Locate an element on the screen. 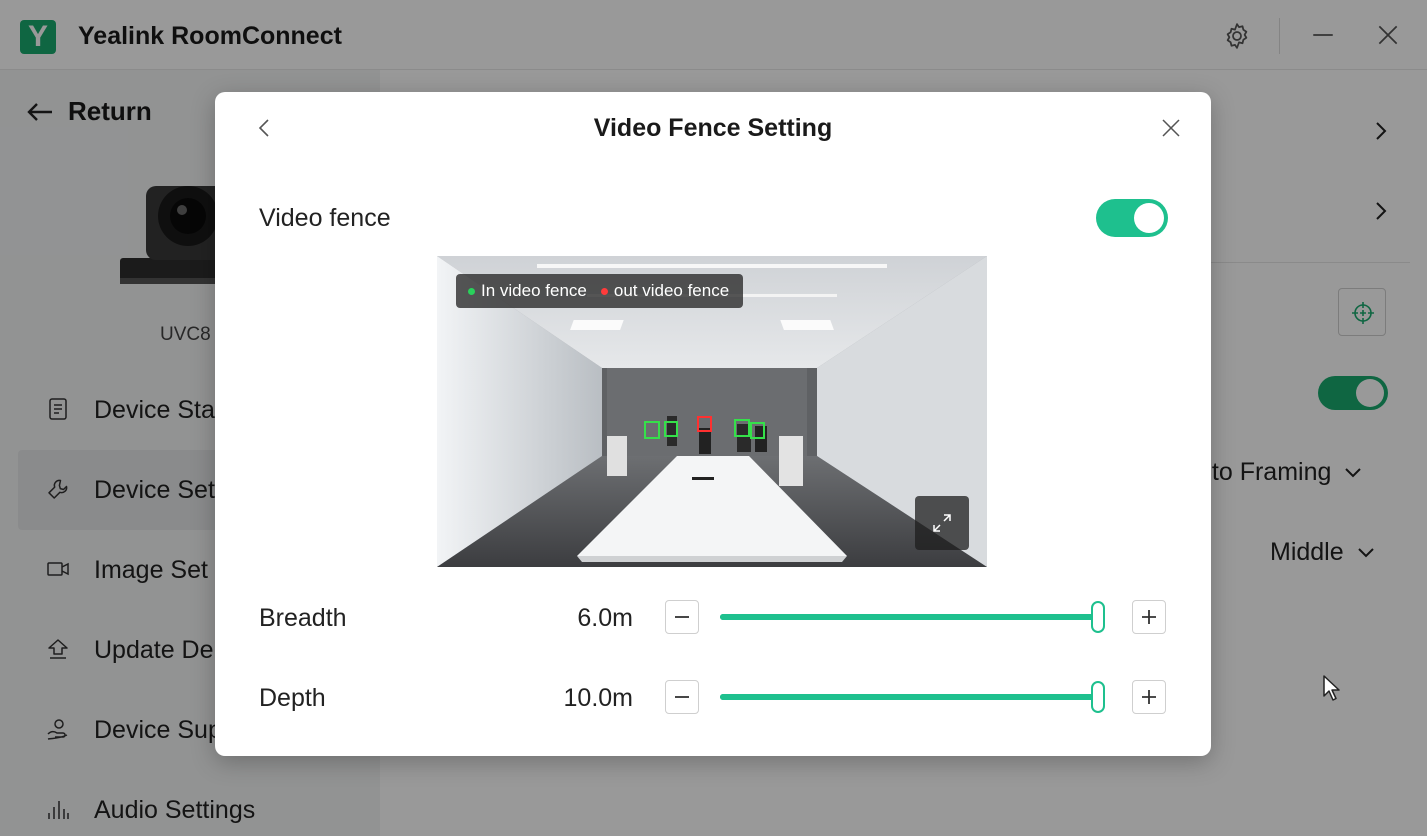 This screenshot has width=1427, height=836. fence-legend: In video fence out video fence is located at coordinates (600, 291).